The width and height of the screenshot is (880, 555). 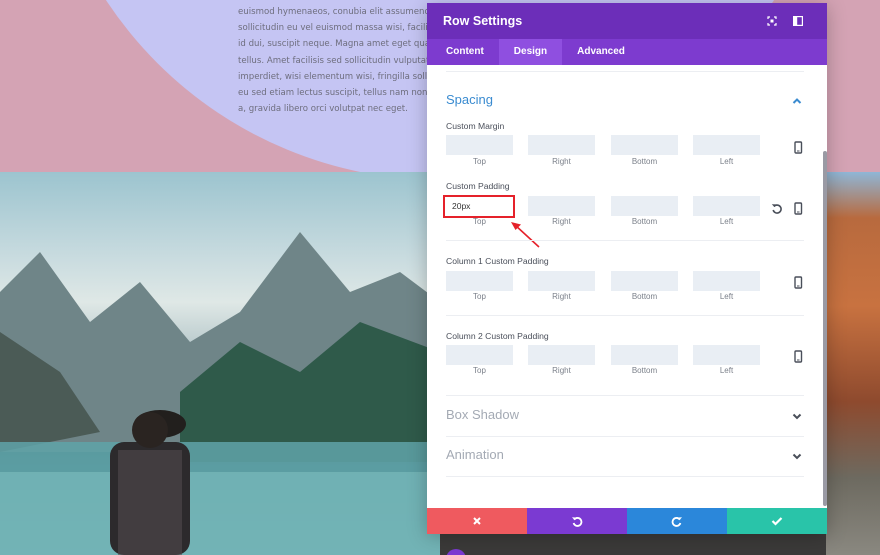 I want to click on undo-button, so click(x=577, y=521).